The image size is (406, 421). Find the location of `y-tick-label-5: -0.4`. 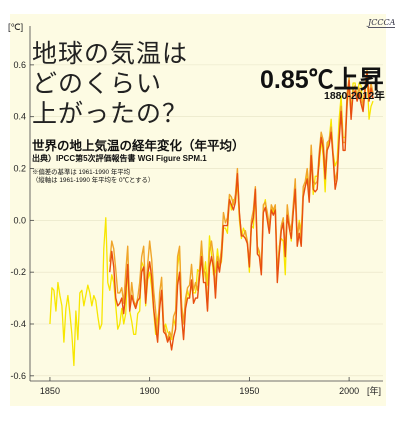

y-tick-label-5: -0.4 is located at coordinates (18, 324).